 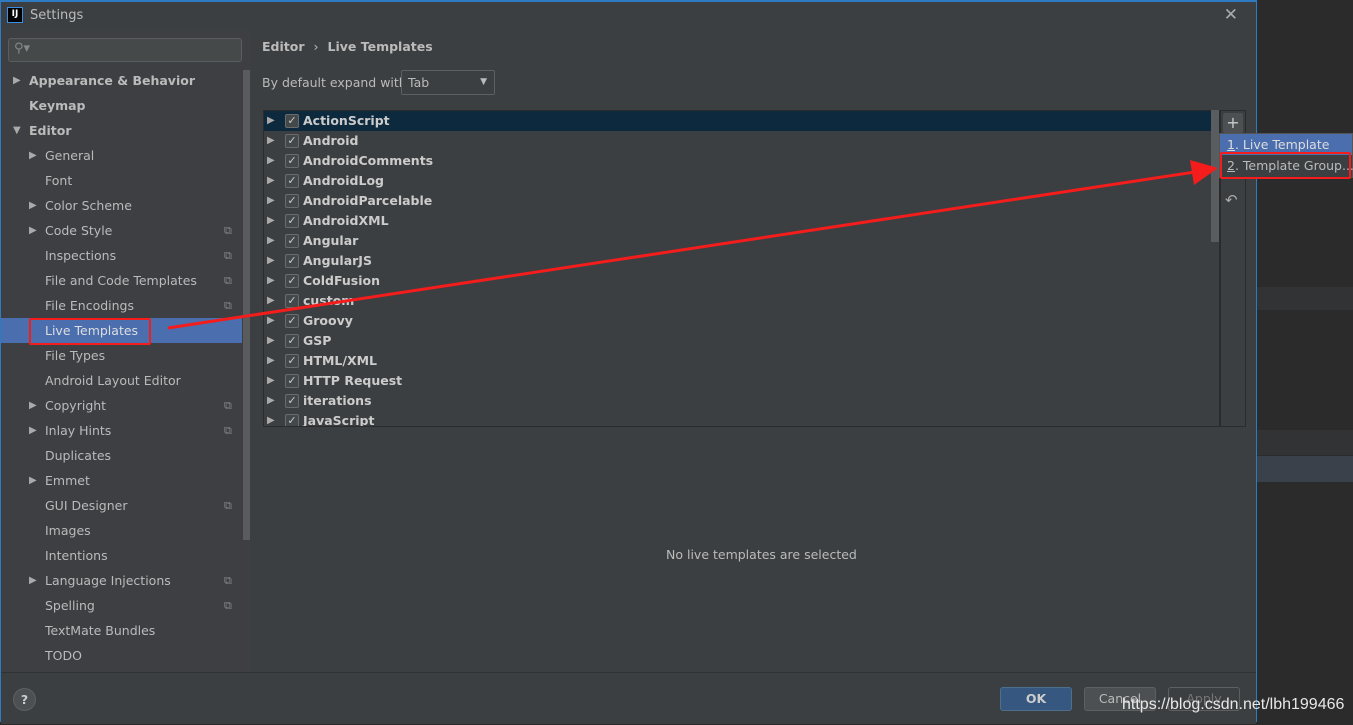 What do you see at coordinates (741, 181) in the screenshot?
I see `template-group-row: ▶ ✓ AndroidLog` at bounding box center [741, 181].